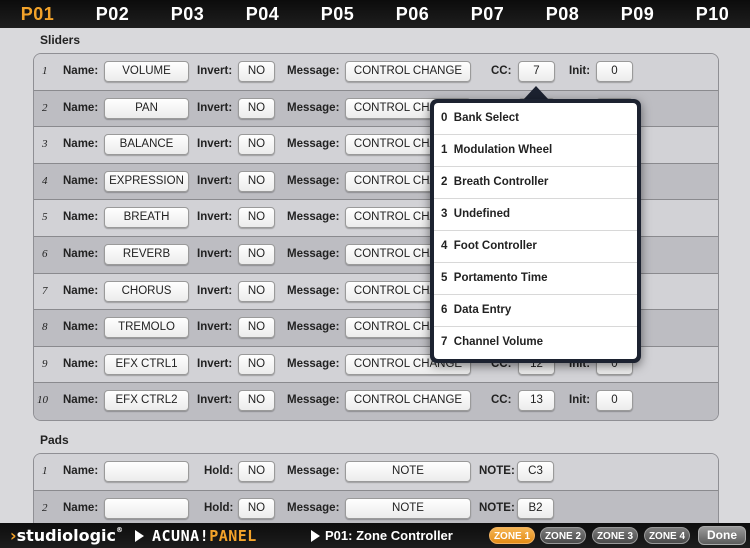 This screenshot has height=548, width=750. I want to click on slider-name-field: BALANCE, so click(146, 145).